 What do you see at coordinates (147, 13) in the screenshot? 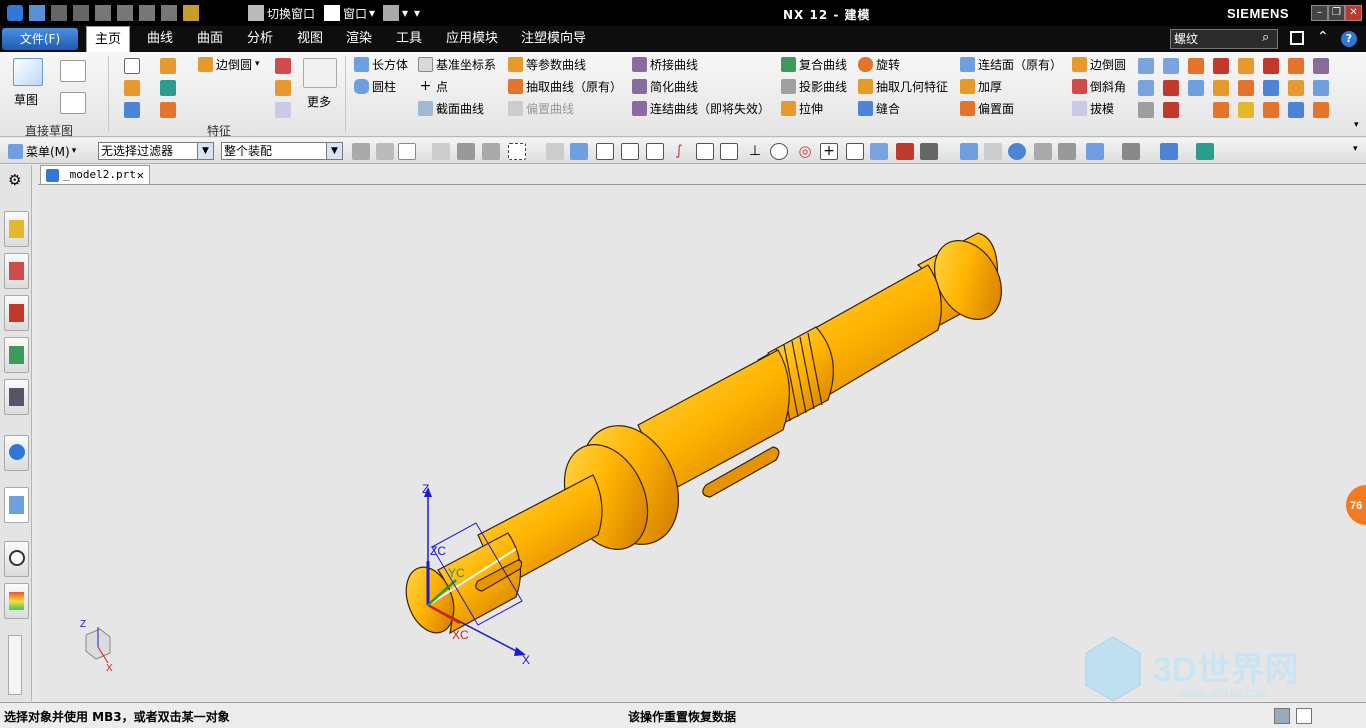
I see `paste-icon` at bounding box center [147, 13].